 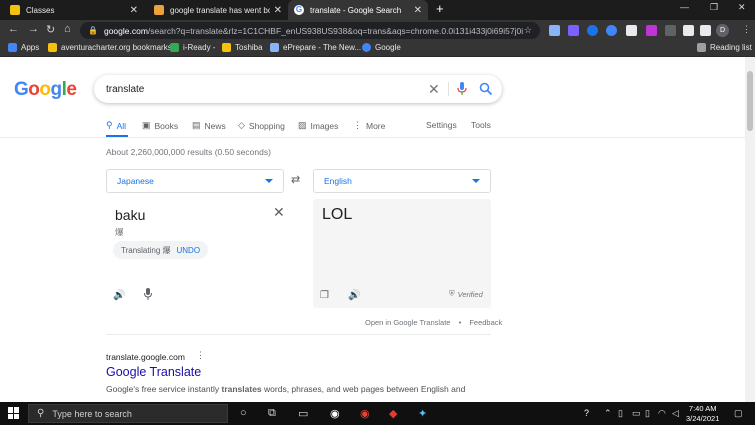 What do you see at coordinates (135, 181) in the screenshot?
I see `source-language-label: Japanese` at bounding box center [135, 181].